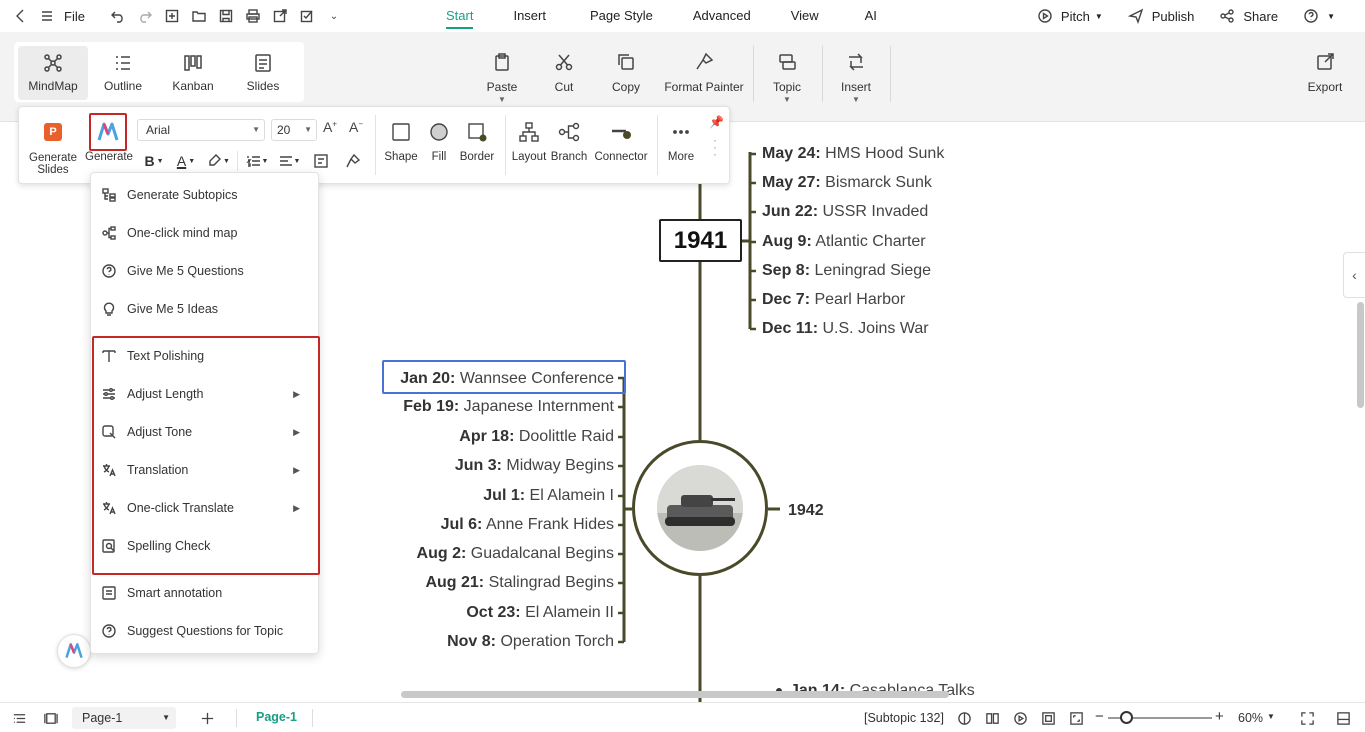  What do you see at coordinates (47, 16) in the screenshot?
I see `hamburger-icon` at bounding box center [47, 16].